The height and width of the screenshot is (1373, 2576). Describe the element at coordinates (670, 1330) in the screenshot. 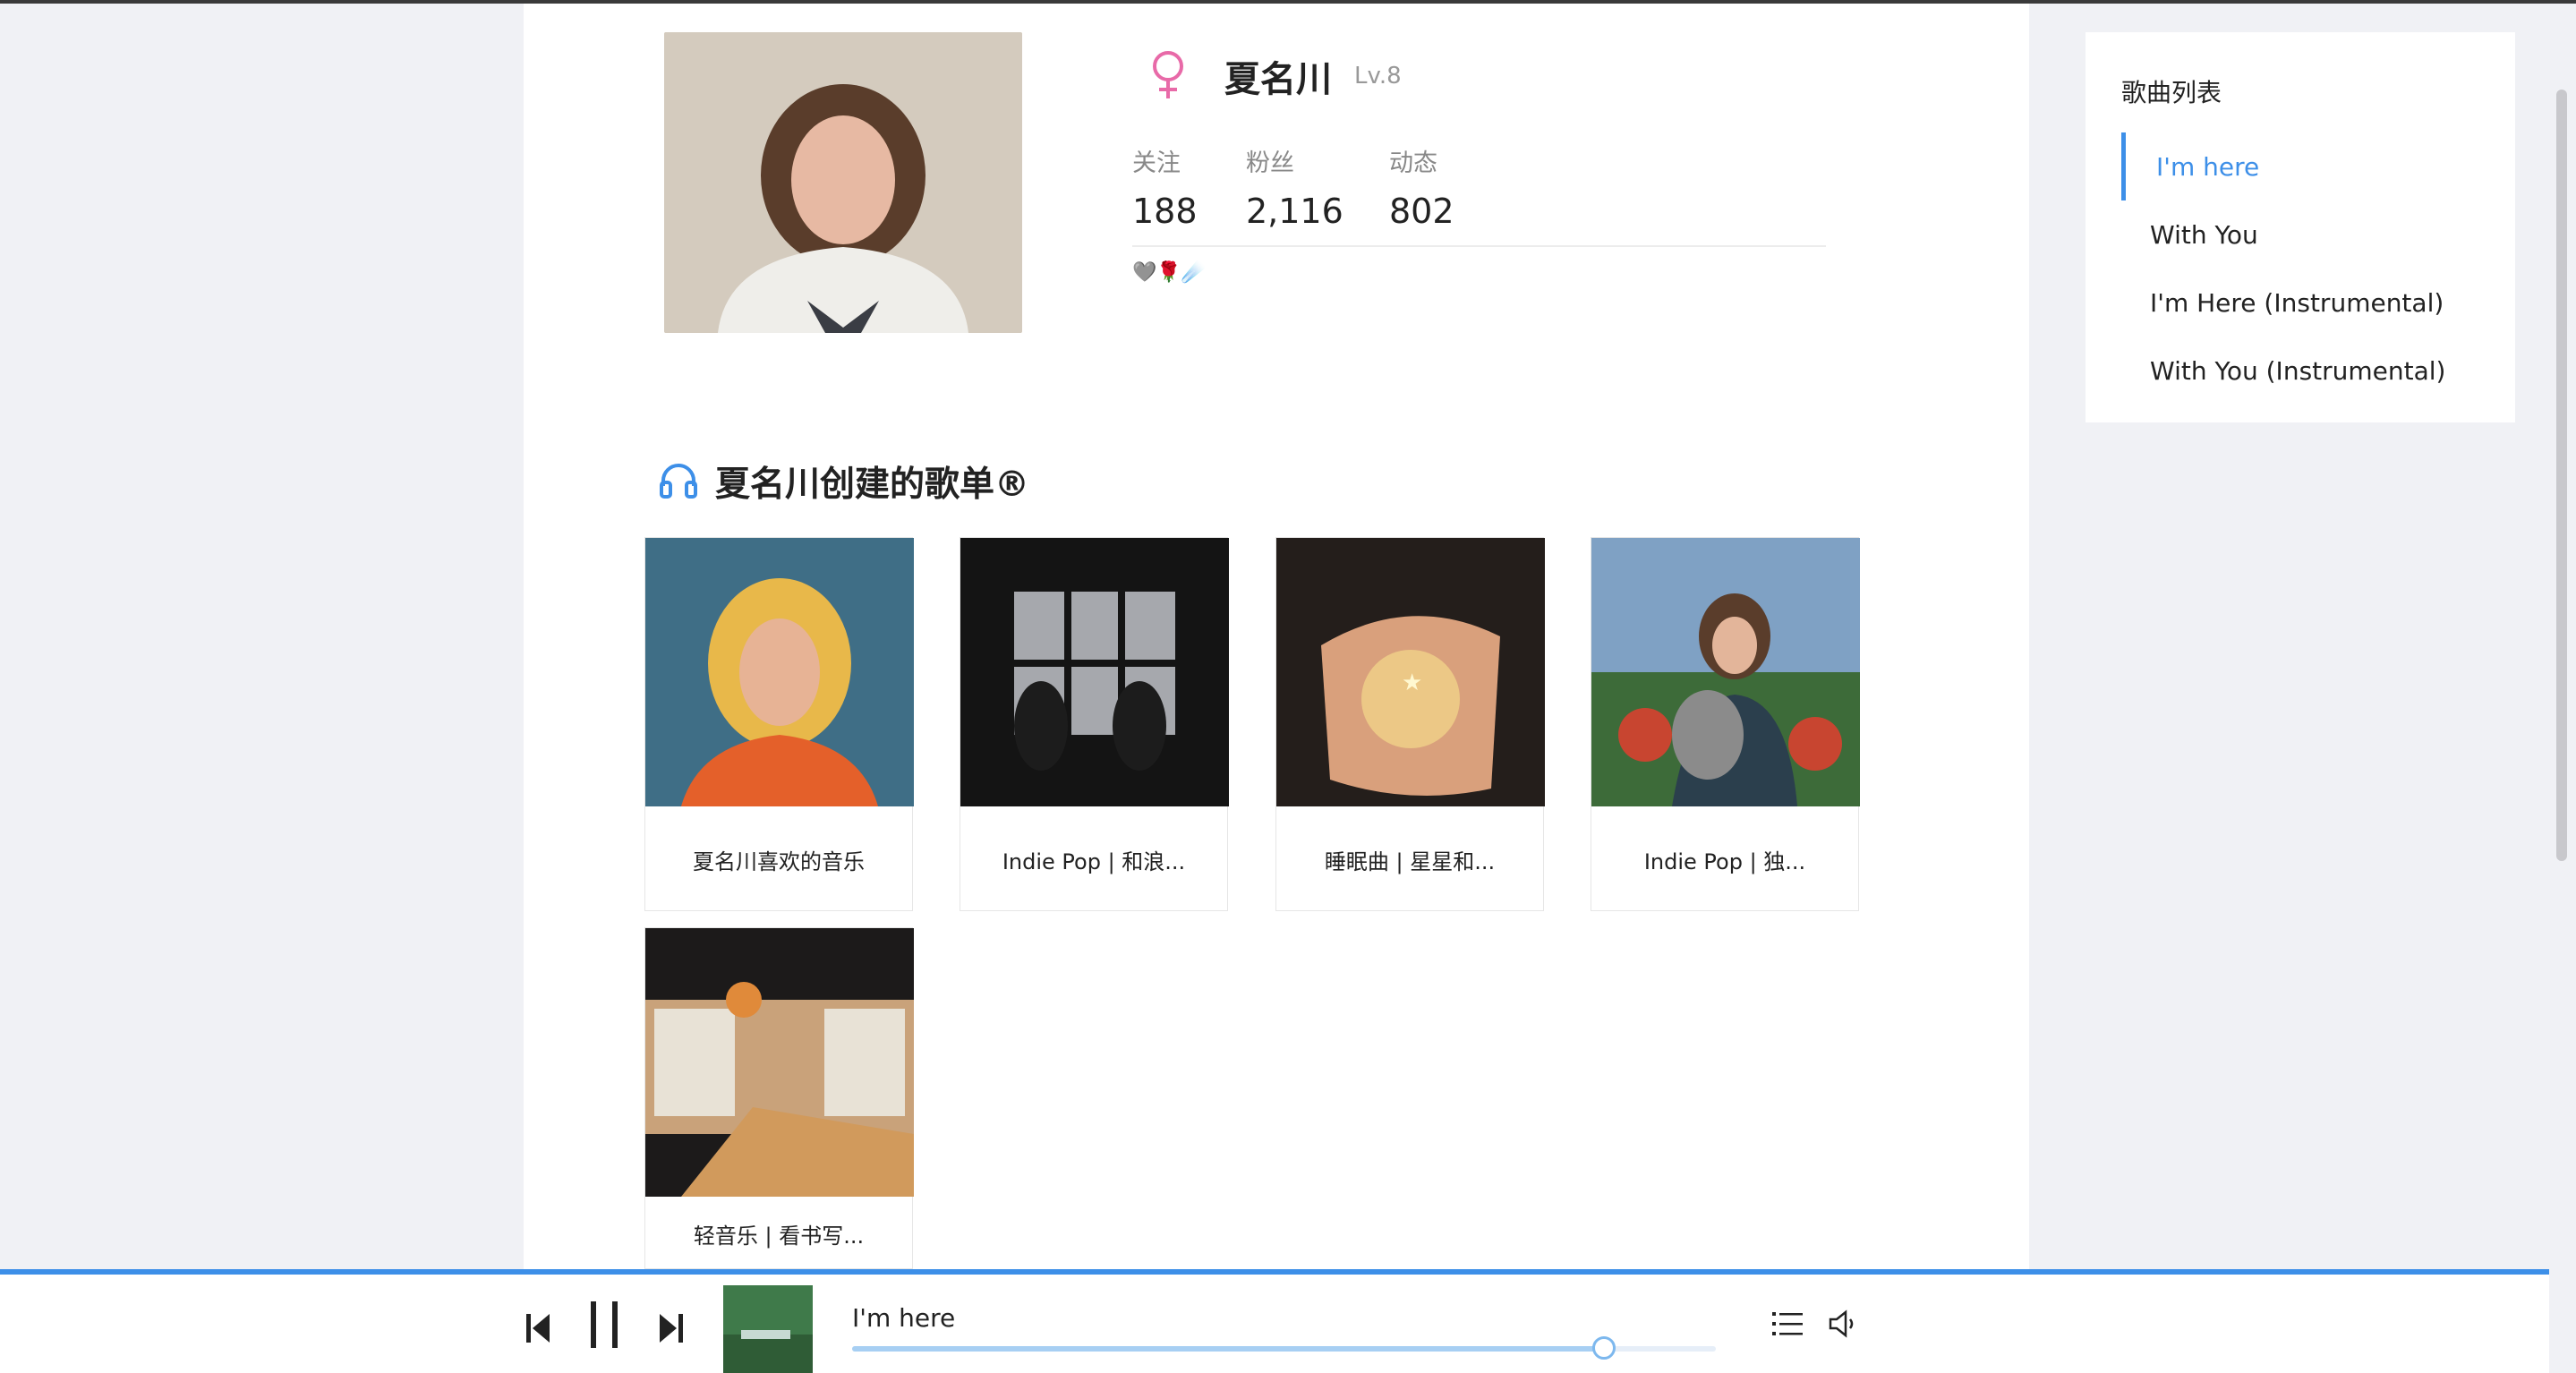

I see `next-track-icon` at that location.